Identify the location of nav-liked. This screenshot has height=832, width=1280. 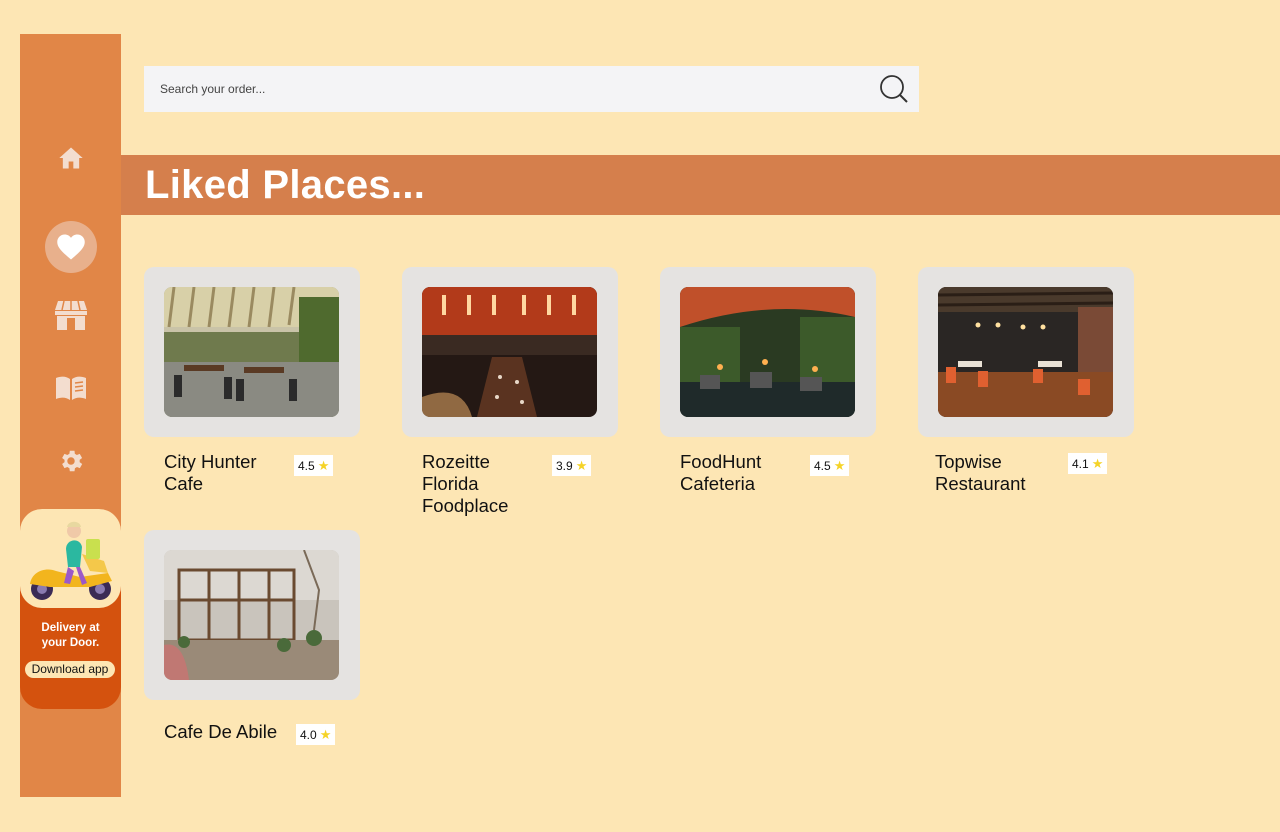
(70, 247).